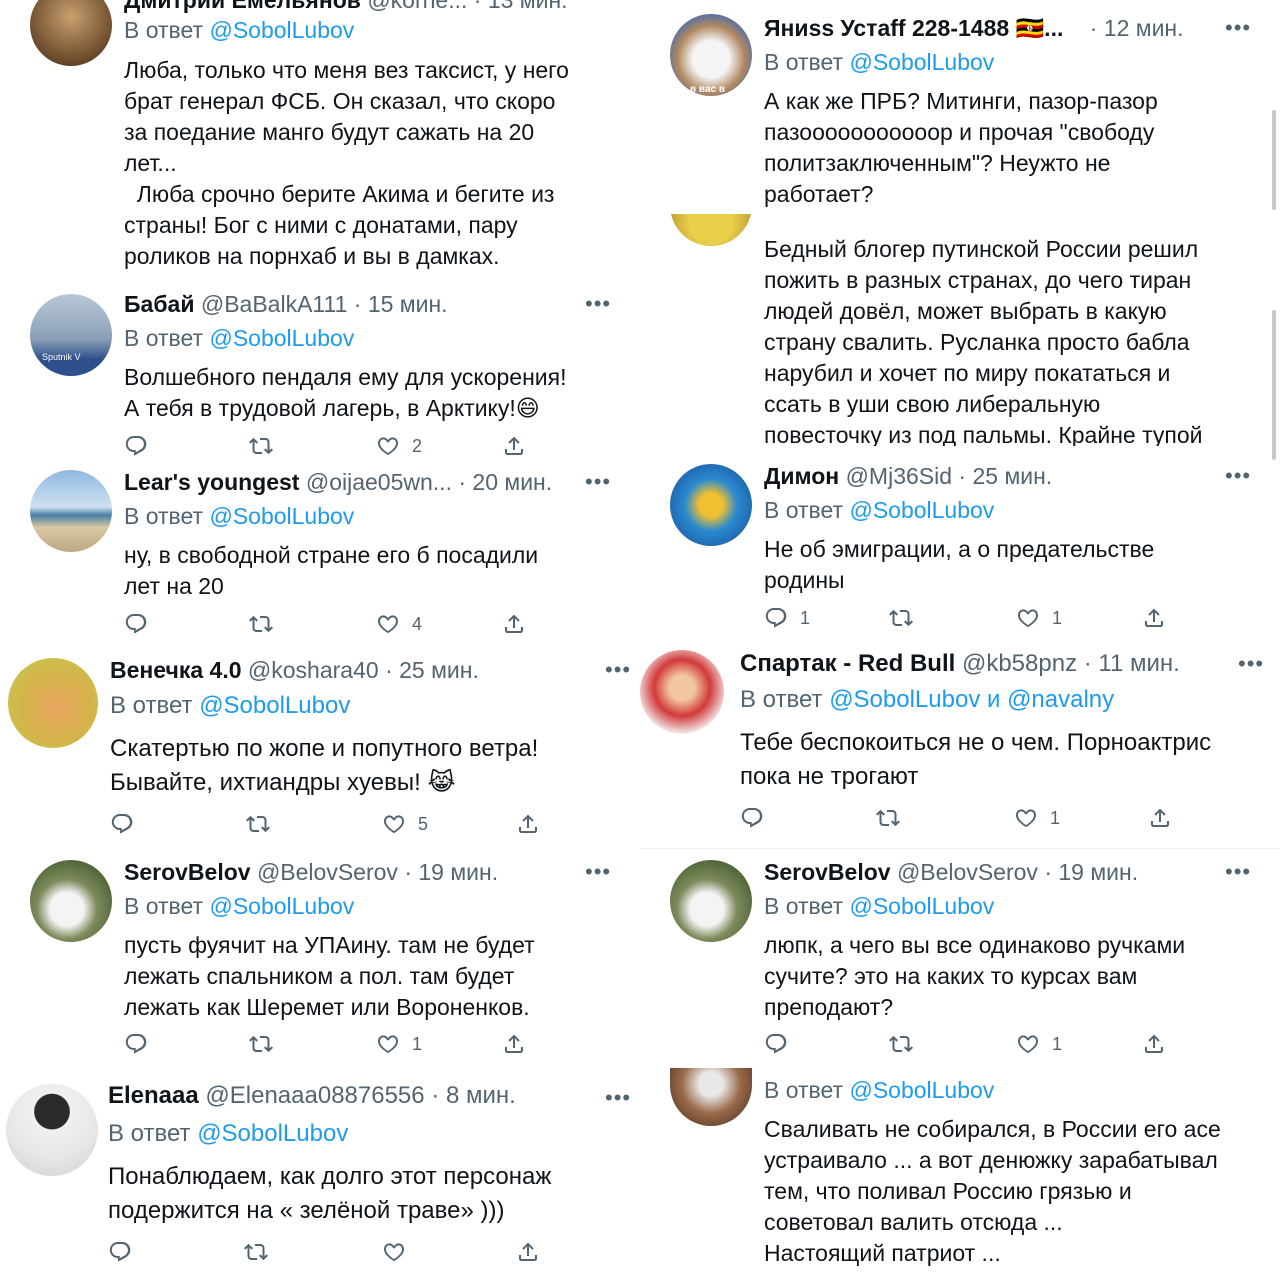 This screenshot has width=1280, height=1280. What do you see at coordinates (899, 476) in the screenshot?
I see `author-handle: @Mj36Sid` at bounding box center [899, 476].